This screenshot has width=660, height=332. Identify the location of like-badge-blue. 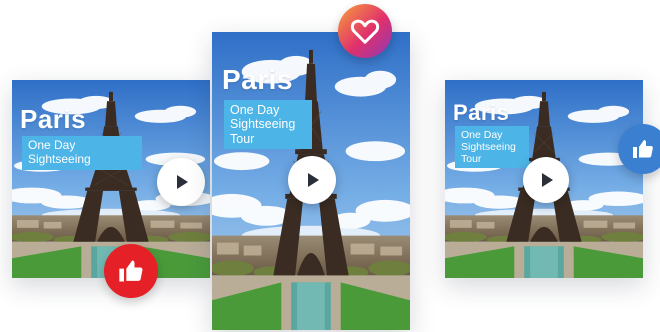
(639, 149).